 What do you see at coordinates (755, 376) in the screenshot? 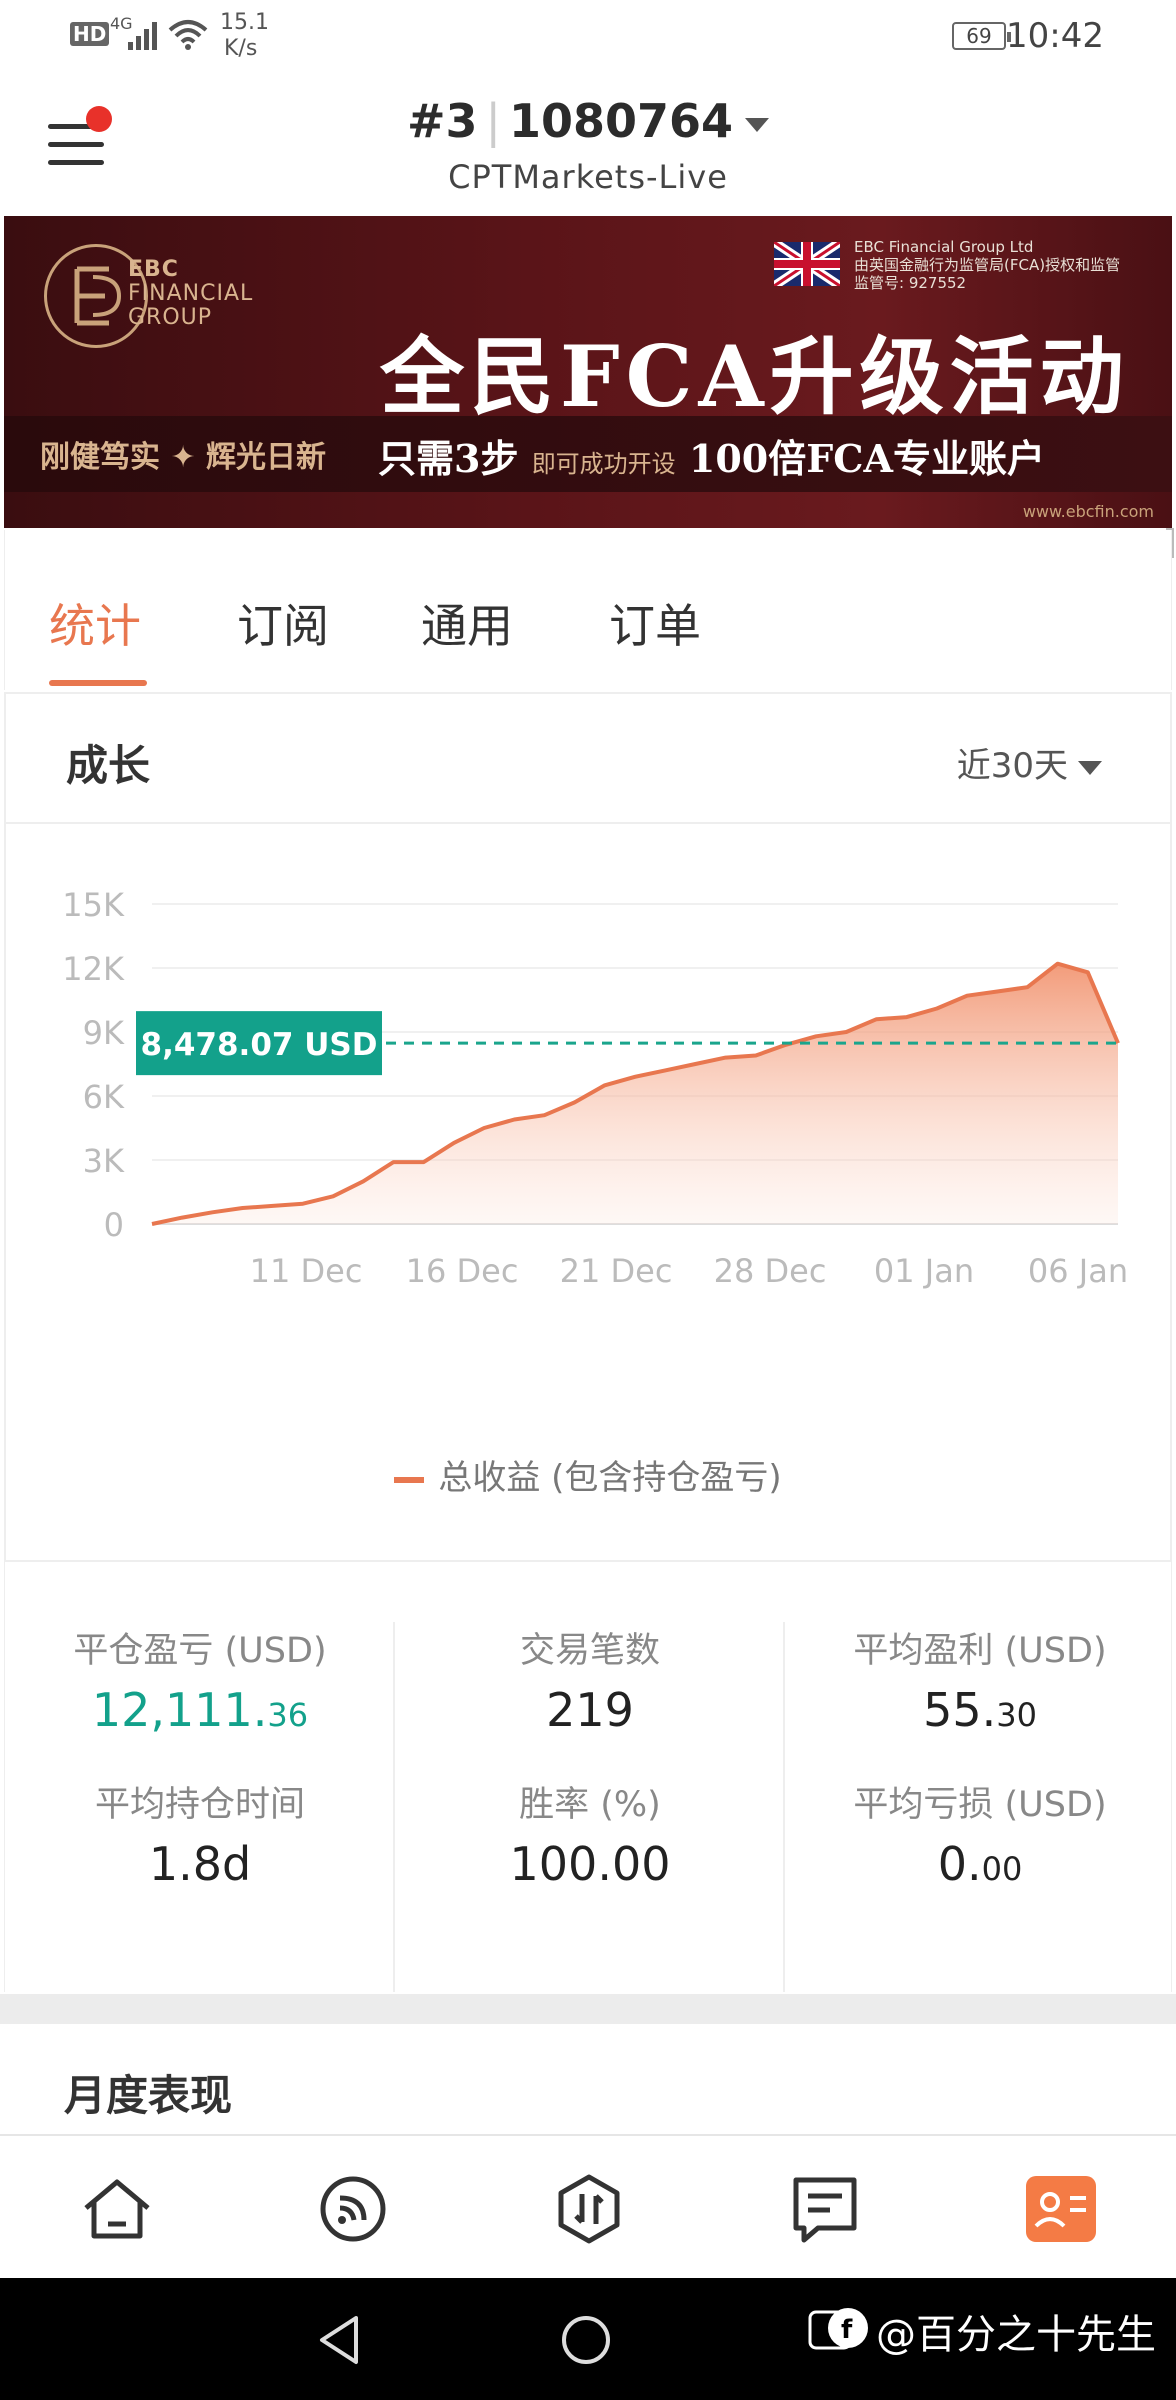
I see `banner-headline: 全民FCA升级活动` at bounding box center [755, 376].